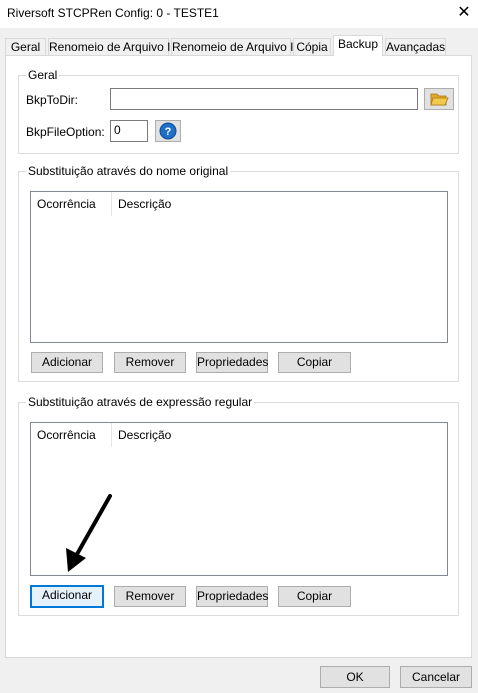  Describe the element at coordinates (150, 362) in the screenshot. I see `nome-original-remove-button: Remover` at that location.